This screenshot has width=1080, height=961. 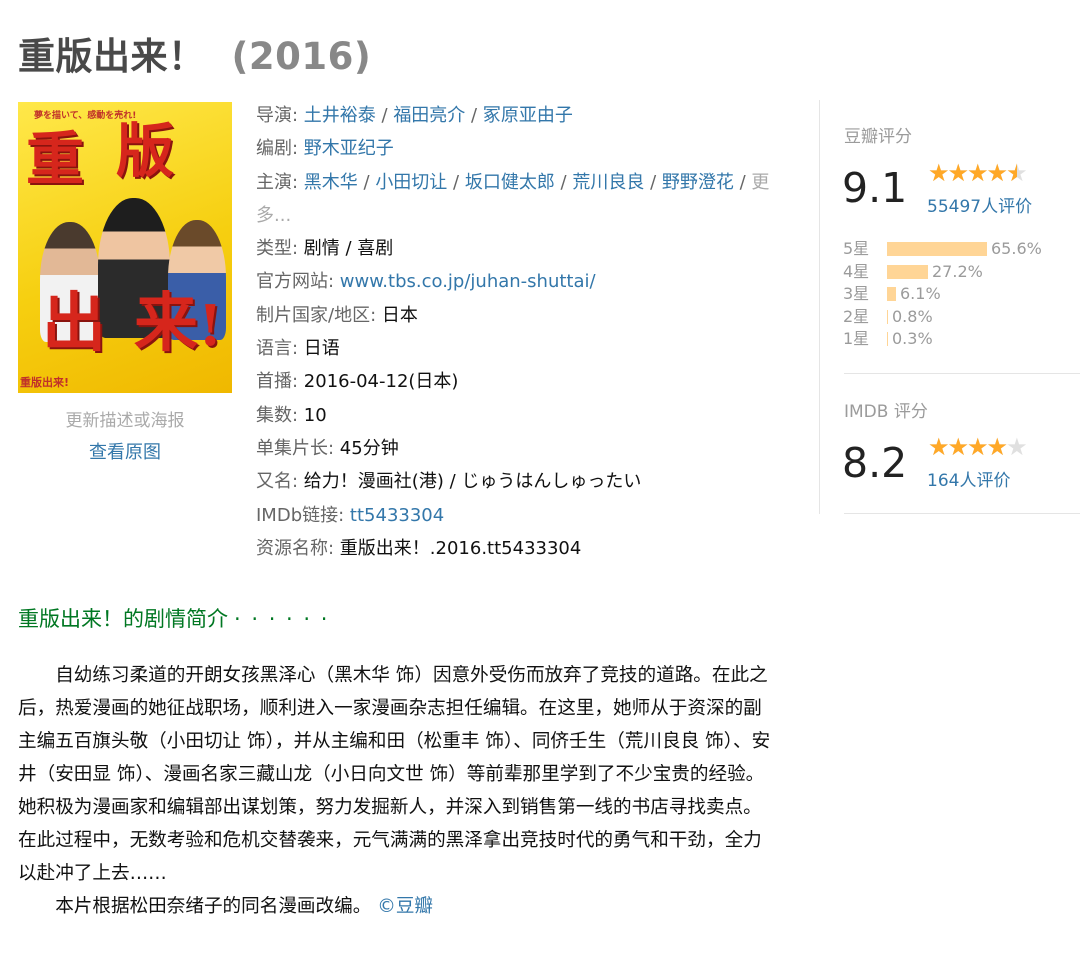 What do you see at coordinates (274, 115) in the screenshot?
I see `director-label: 导演` at bounding box center [274, 115].